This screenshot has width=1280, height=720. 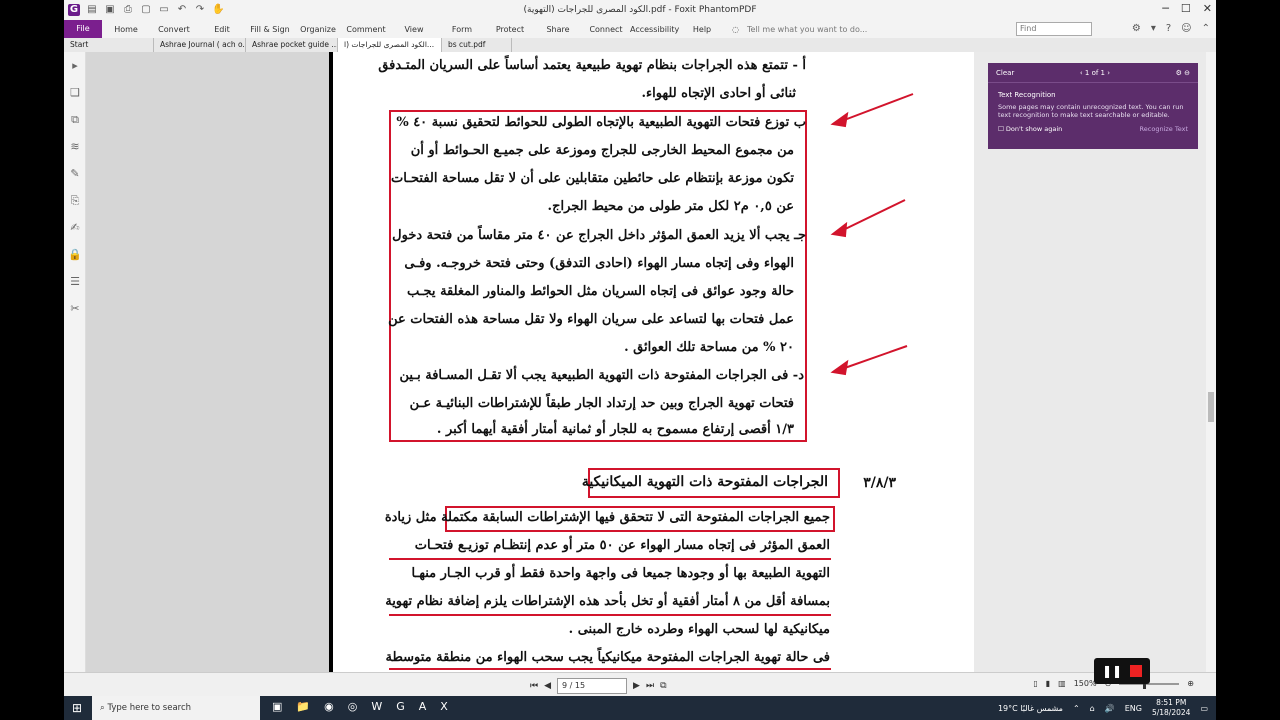 I want to click on save-icon: ▣, so click(x=110, y=10).